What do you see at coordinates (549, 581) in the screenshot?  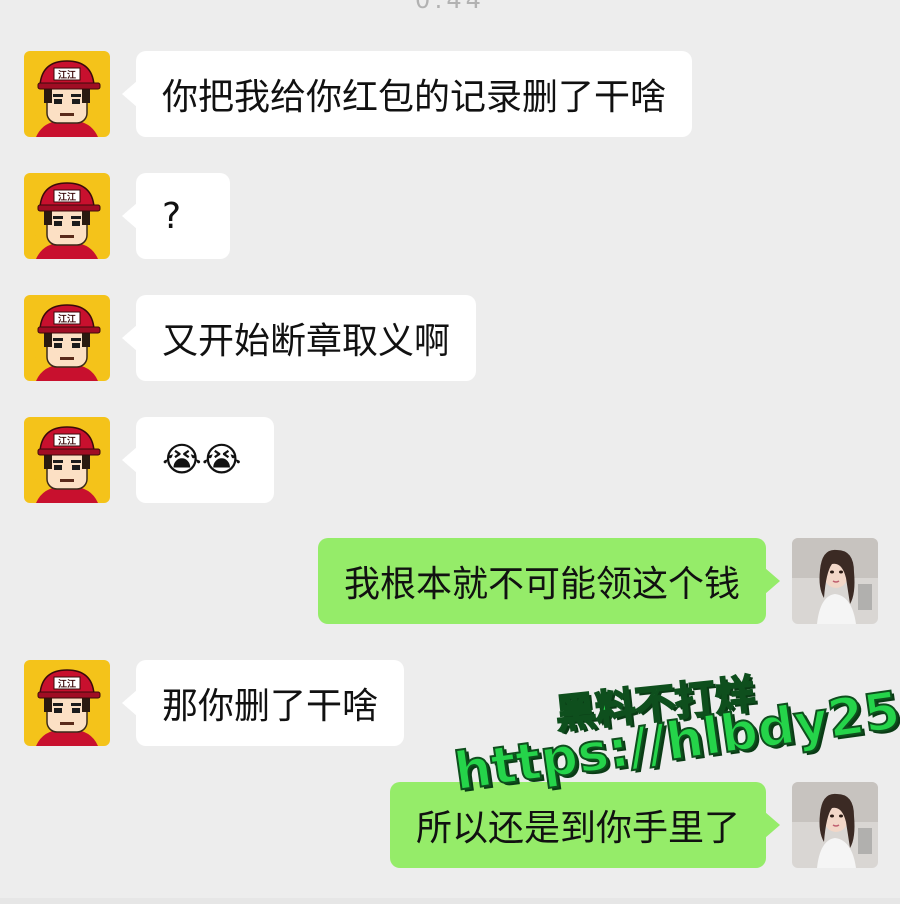 I see `message-bubble-outgoing: 我根本就不可能领这个钱` at bounding box center [549, 581].